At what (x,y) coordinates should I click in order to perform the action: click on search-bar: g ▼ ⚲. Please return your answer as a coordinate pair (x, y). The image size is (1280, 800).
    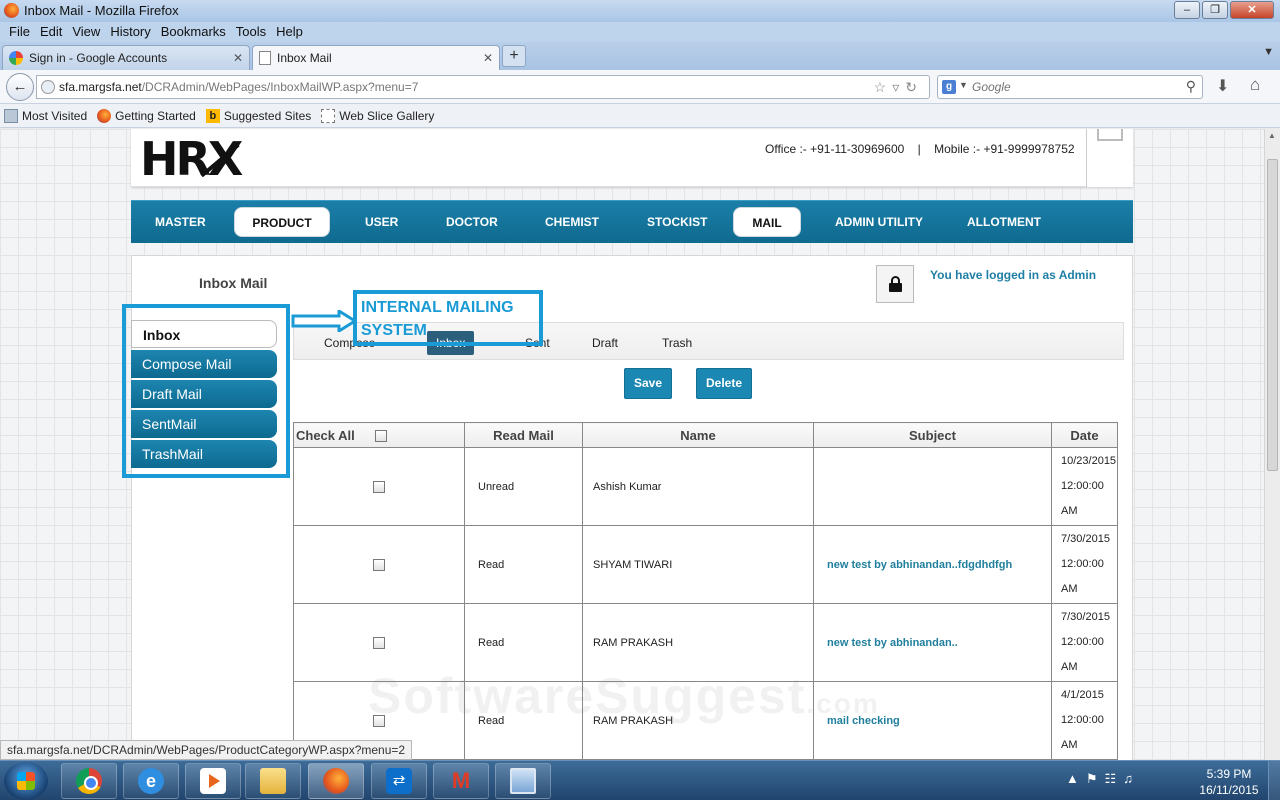
    Looking at the image, I should click on (1070, 87).